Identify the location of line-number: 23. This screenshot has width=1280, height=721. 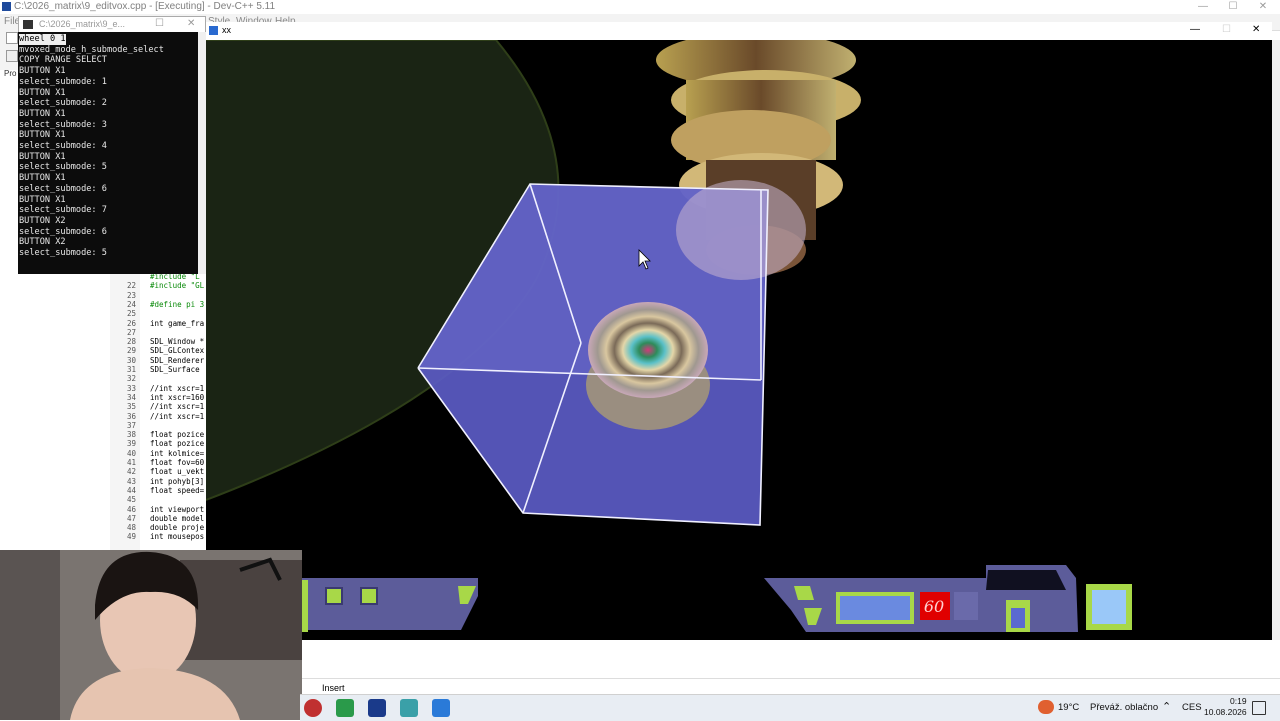
(131, 295).